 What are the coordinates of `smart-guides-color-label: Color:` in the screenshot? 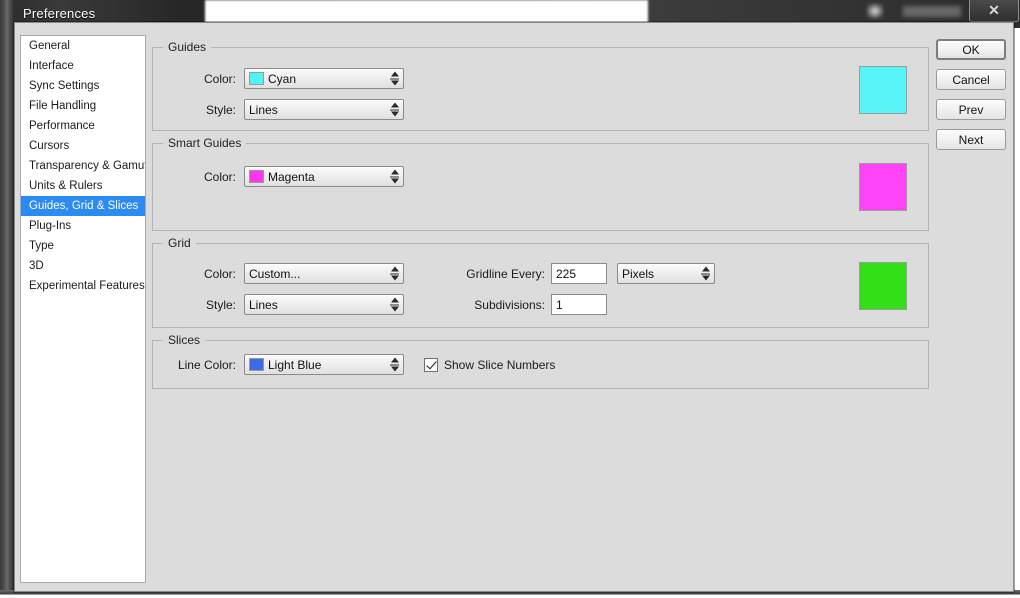 It's located at (219, 176).